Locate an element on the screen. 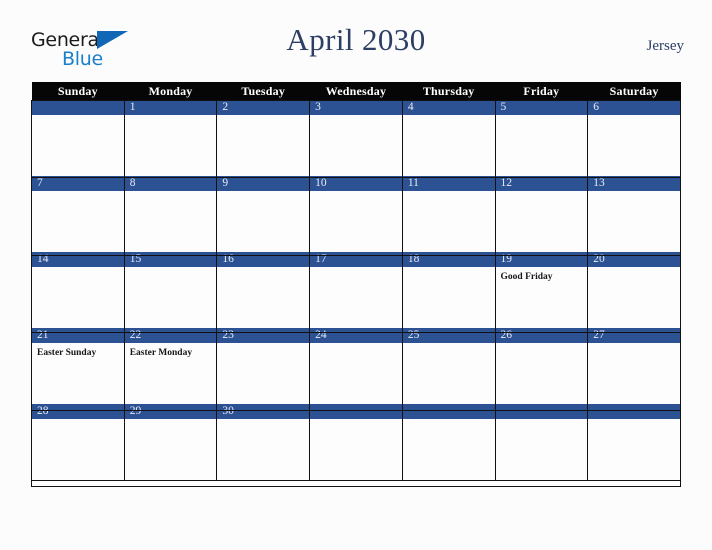 This screenshot has height=550, width=712. page-header: General Blue April 2030 Jersey is located at coordinates (356, 50).